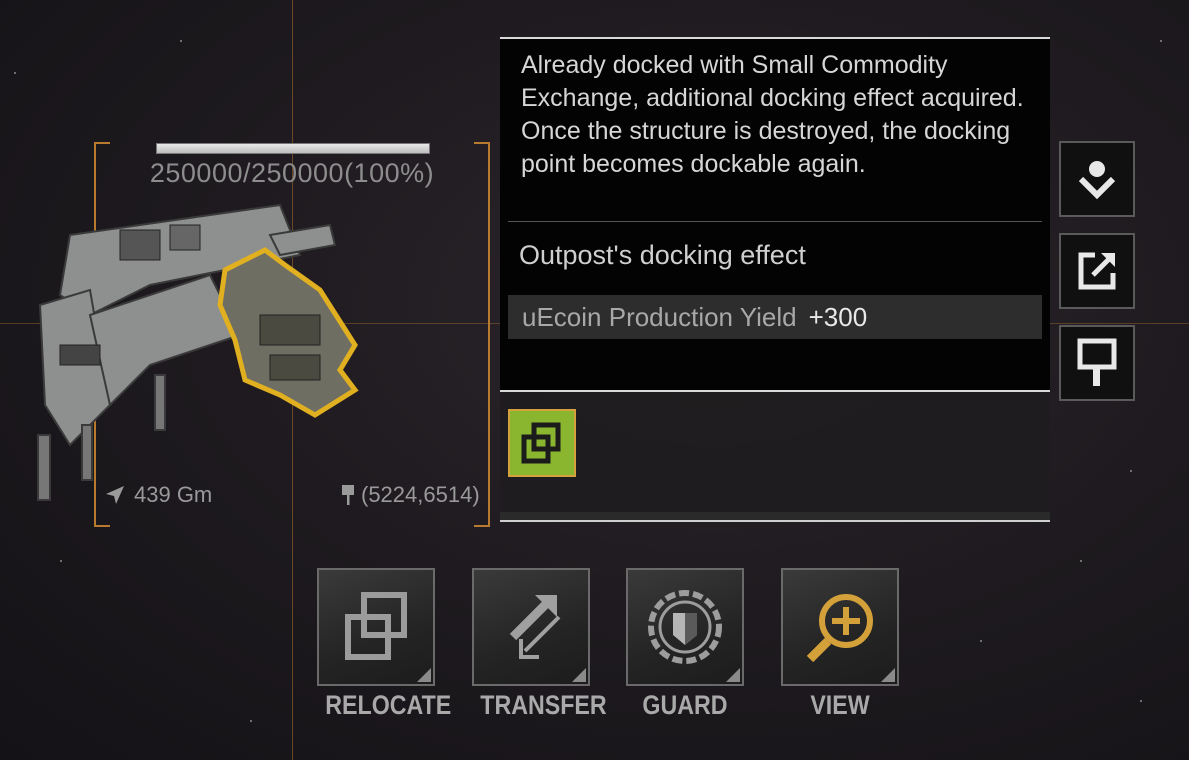 This screenshot has width=1189, height=760. I want to click on hp-bar-fill, so click(293, 148).